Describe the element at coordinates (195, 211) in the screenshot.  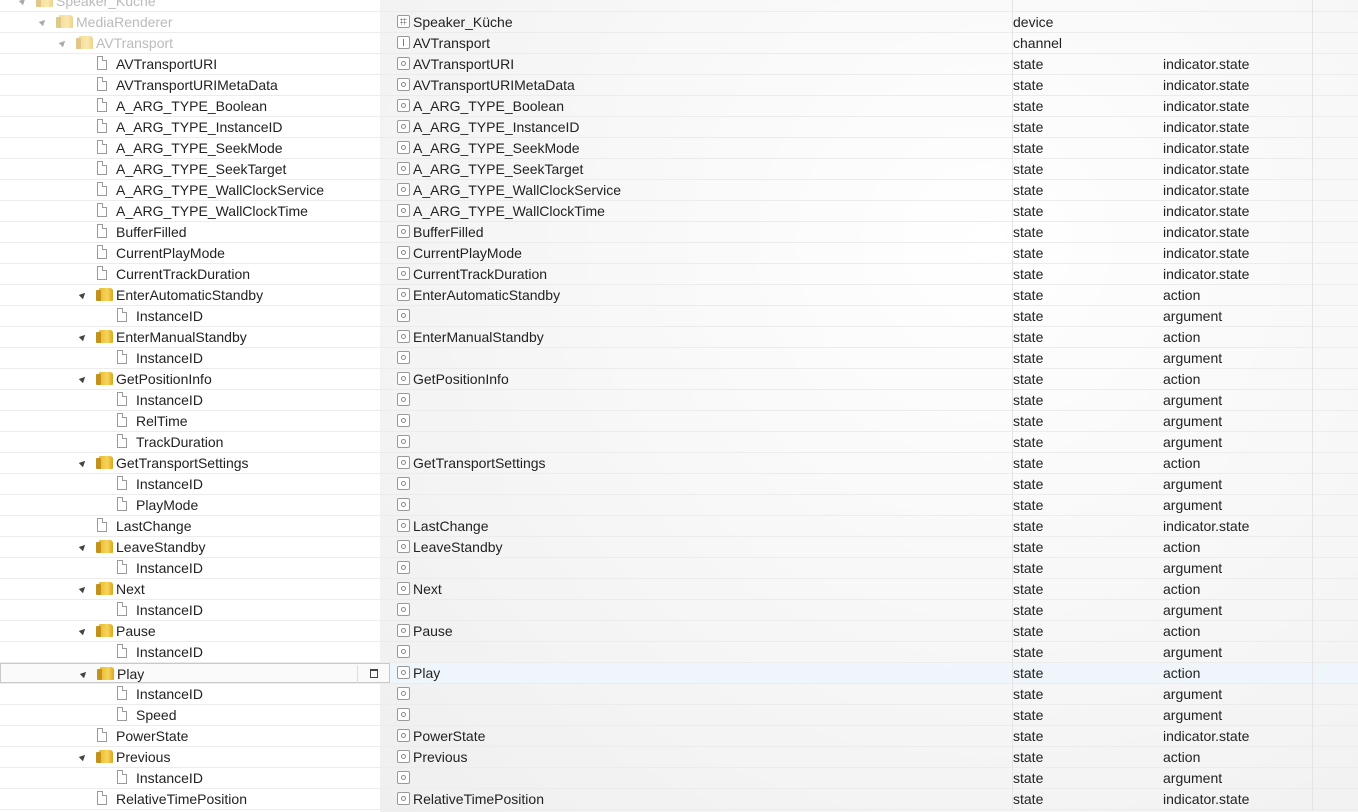
I see `name-cell: A_ARG_TYPE_WallClockTime` at that location.